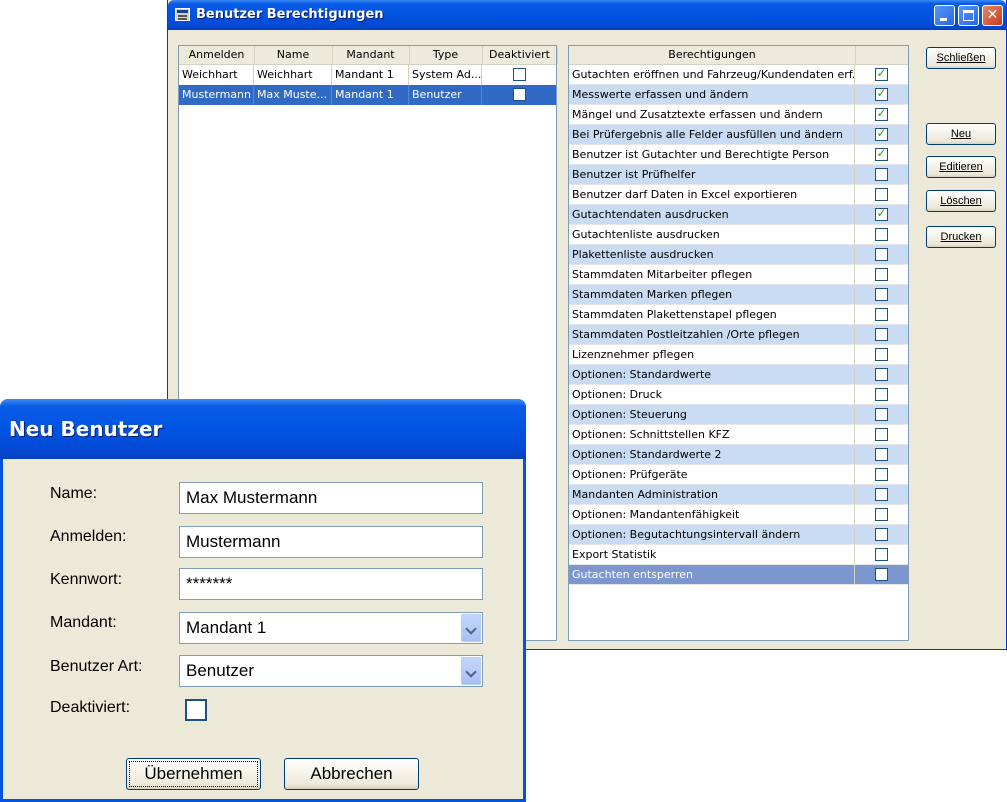 This screenshot has height=802, width=1007. I want to click on permission-row: Benutzer ist Prüfhelfer, so click(738, 175).